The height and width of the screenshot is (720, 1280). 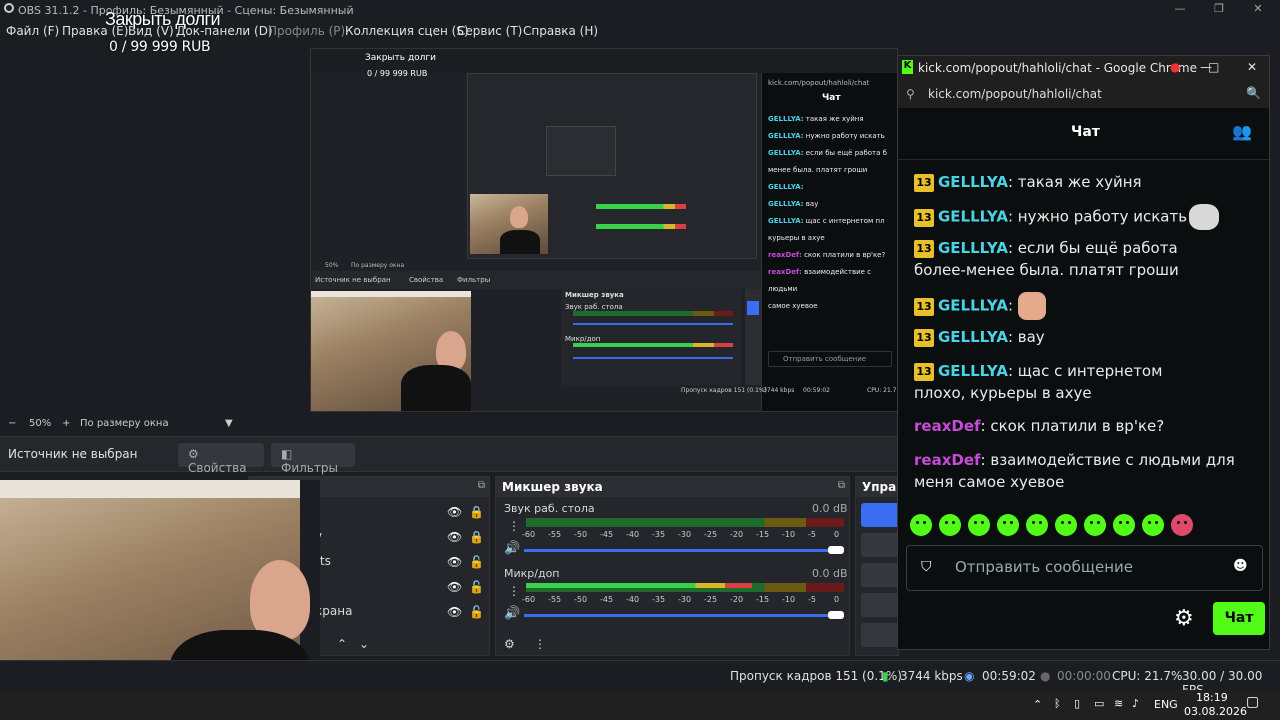 What do you see at coordinates (32, 31) in the screenshot?
I see `menu-file: Файл (F)` at bounding box center [32, 31].